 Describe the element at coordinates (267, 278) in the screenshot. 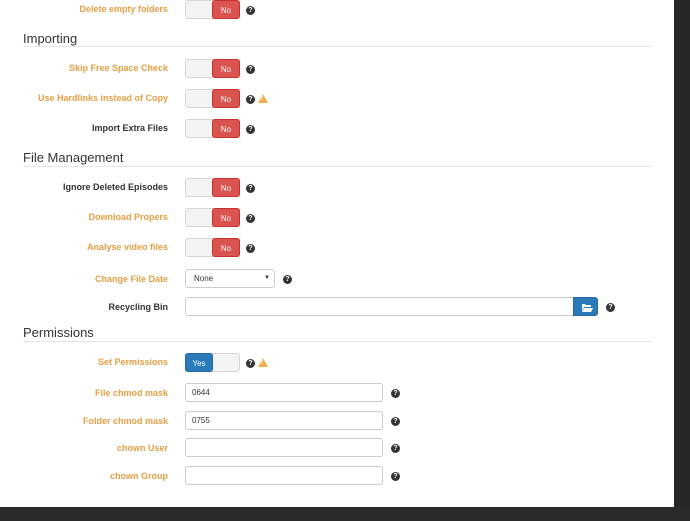

I see `caret-down-icon: ▼` at that location.